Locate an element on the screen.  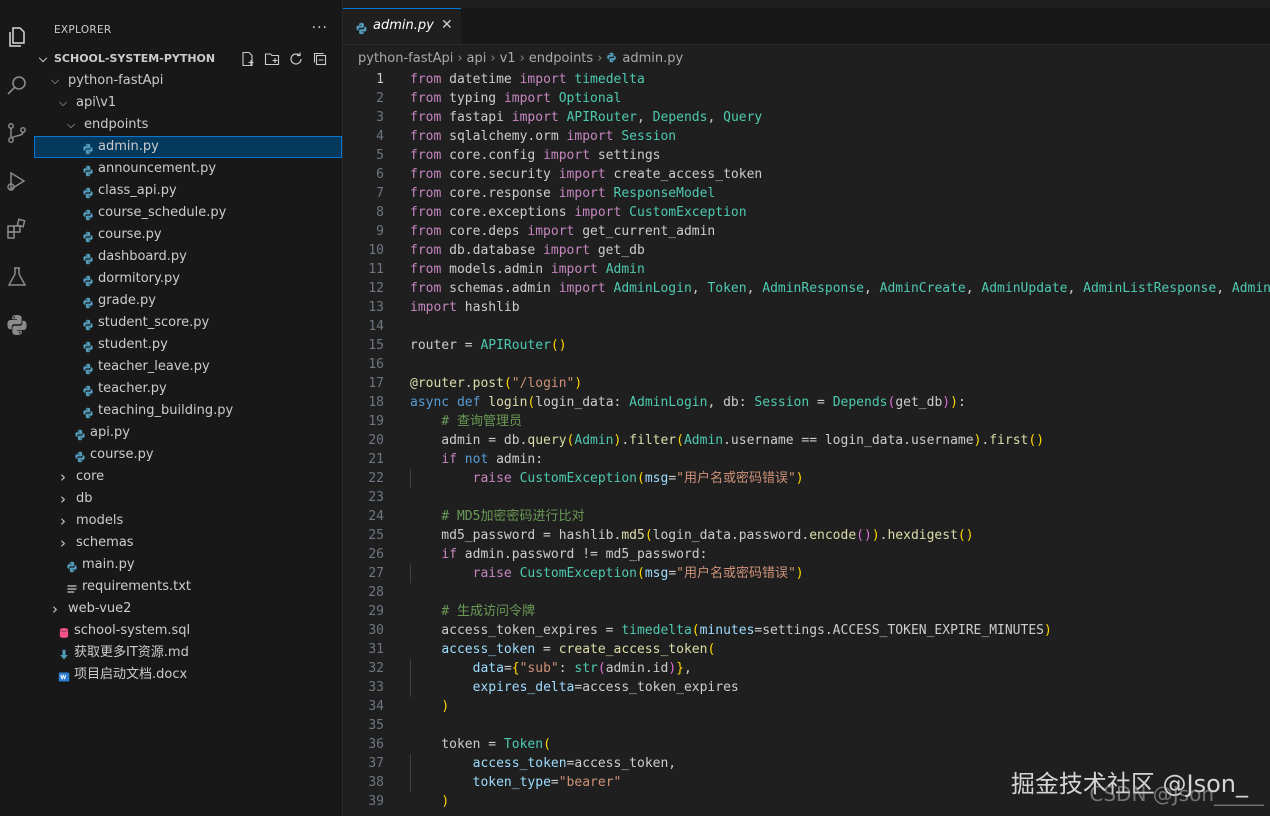
code-line: 9 from core.deps import get_current_admin is located at coordinates (806, 231).